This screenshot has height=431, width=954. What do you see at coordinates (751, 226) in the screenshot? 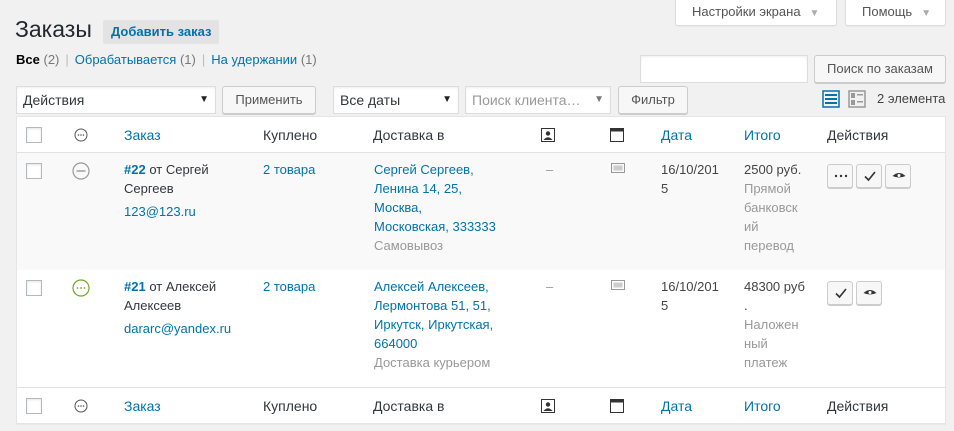
I see `payment-method: ий` at bounding box center [751, 226].